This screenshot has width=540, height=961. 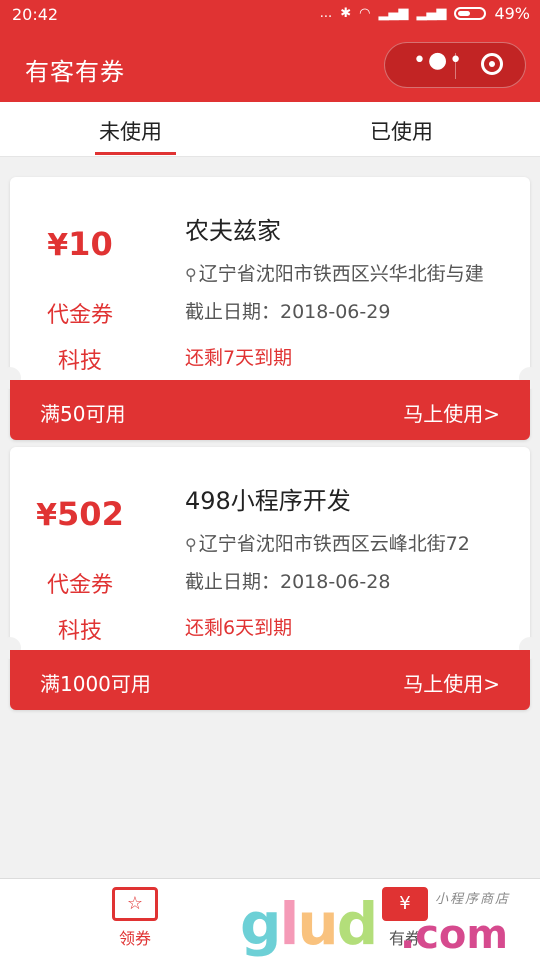 I want to click on tab-used: 已使用, so click(x=401, y=131).